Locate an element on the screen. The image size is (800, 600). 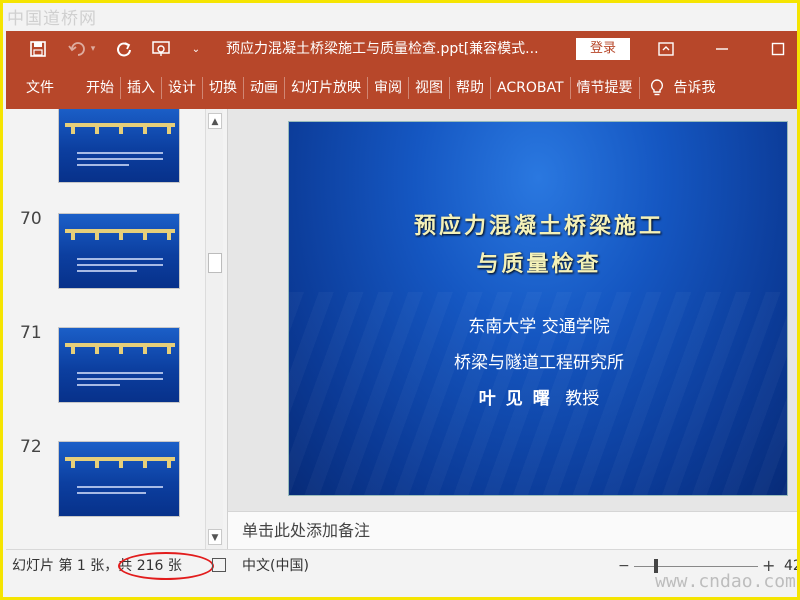
tab-design: 设计 is located at coordinates (182, 88).